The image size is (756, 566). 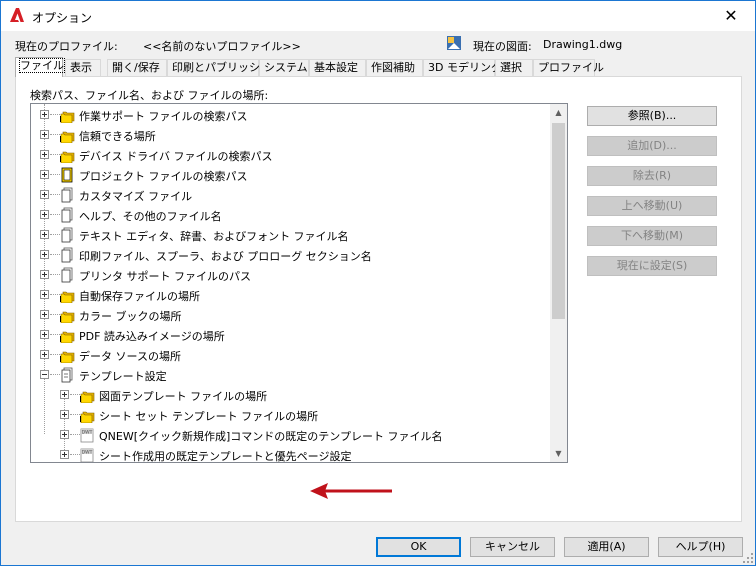 What do you see at coordinates (652, 206) in the screenshot?
I see `move-up-button: 上へ移動(U)` at bounding box center [652, 206].